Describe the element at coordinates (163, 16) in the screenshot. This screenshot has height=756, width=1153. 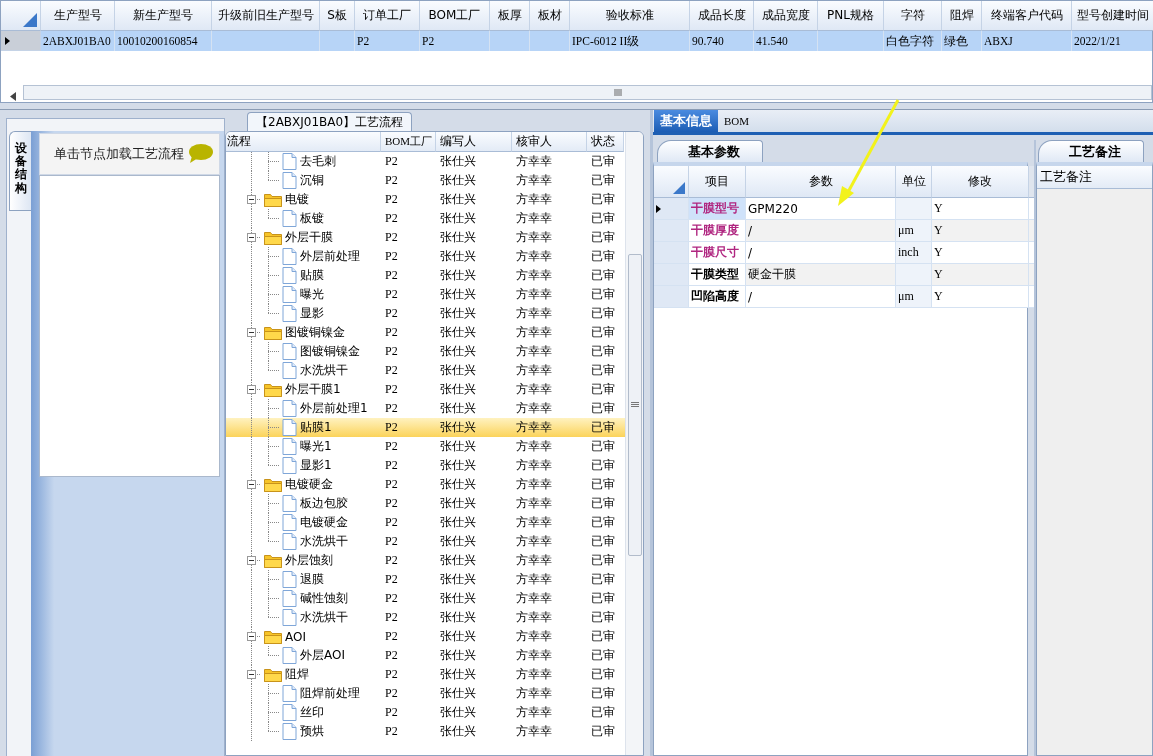
I see `column-header: 新生产型号` at that location.